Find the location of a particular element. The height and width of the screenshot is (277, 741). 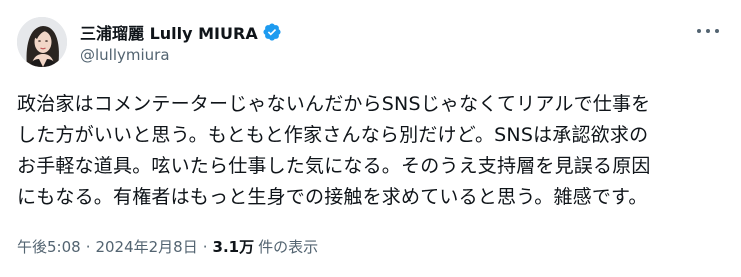

tweet-date: 2024年2月8日 is located at coordinates (146, 246).